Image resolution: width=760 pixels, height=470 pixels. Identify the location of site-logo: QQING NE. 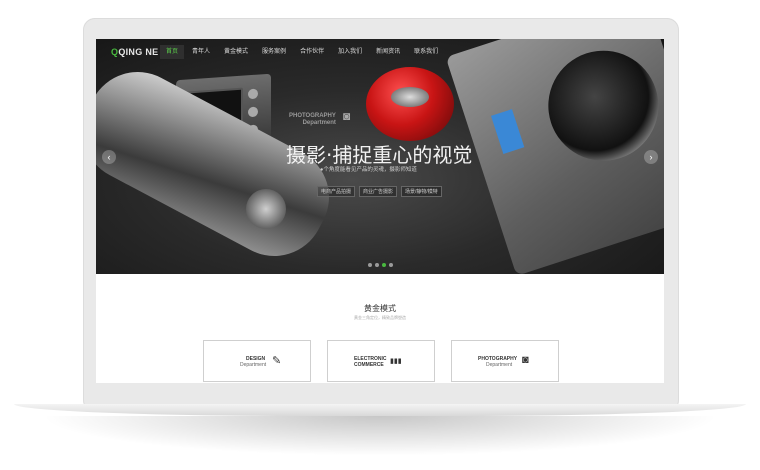
(134, 52).